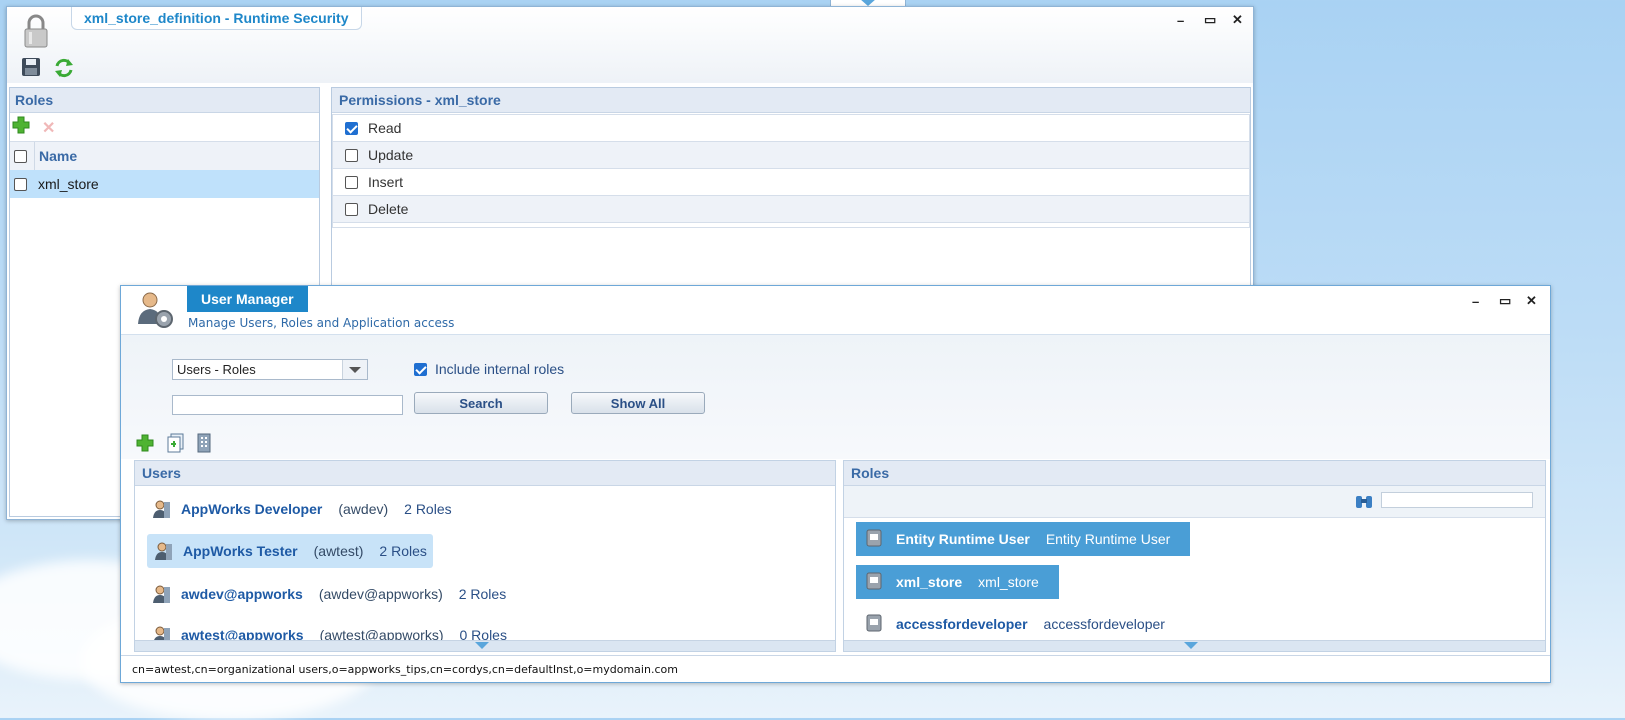  I want to click on permission-delete: Delete, so click(791, 209).